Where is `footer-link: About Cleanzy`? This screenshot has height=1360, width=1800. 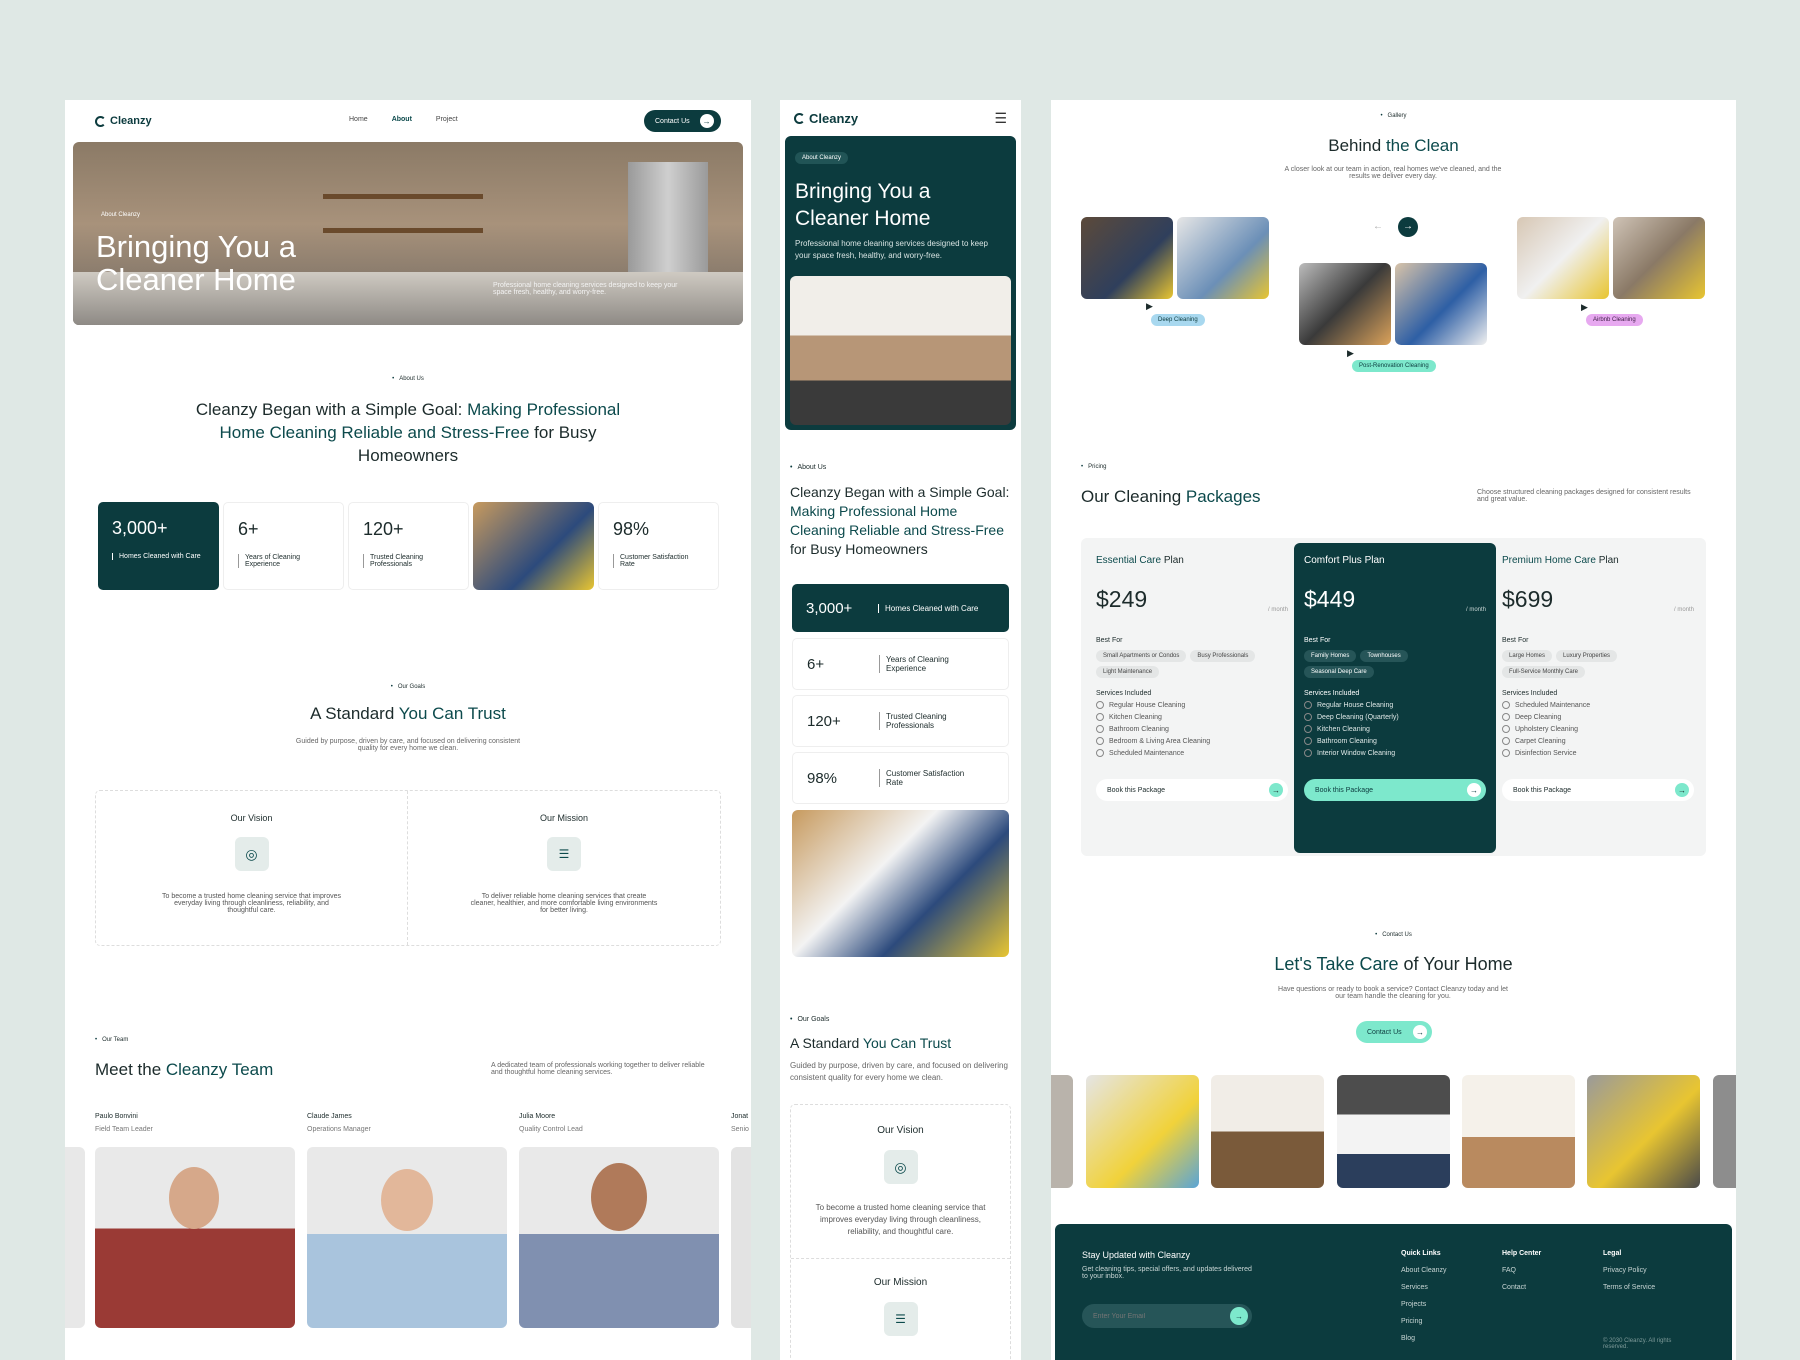
footer-link: About Cleanzy is located at coordinates (1424, 1270).